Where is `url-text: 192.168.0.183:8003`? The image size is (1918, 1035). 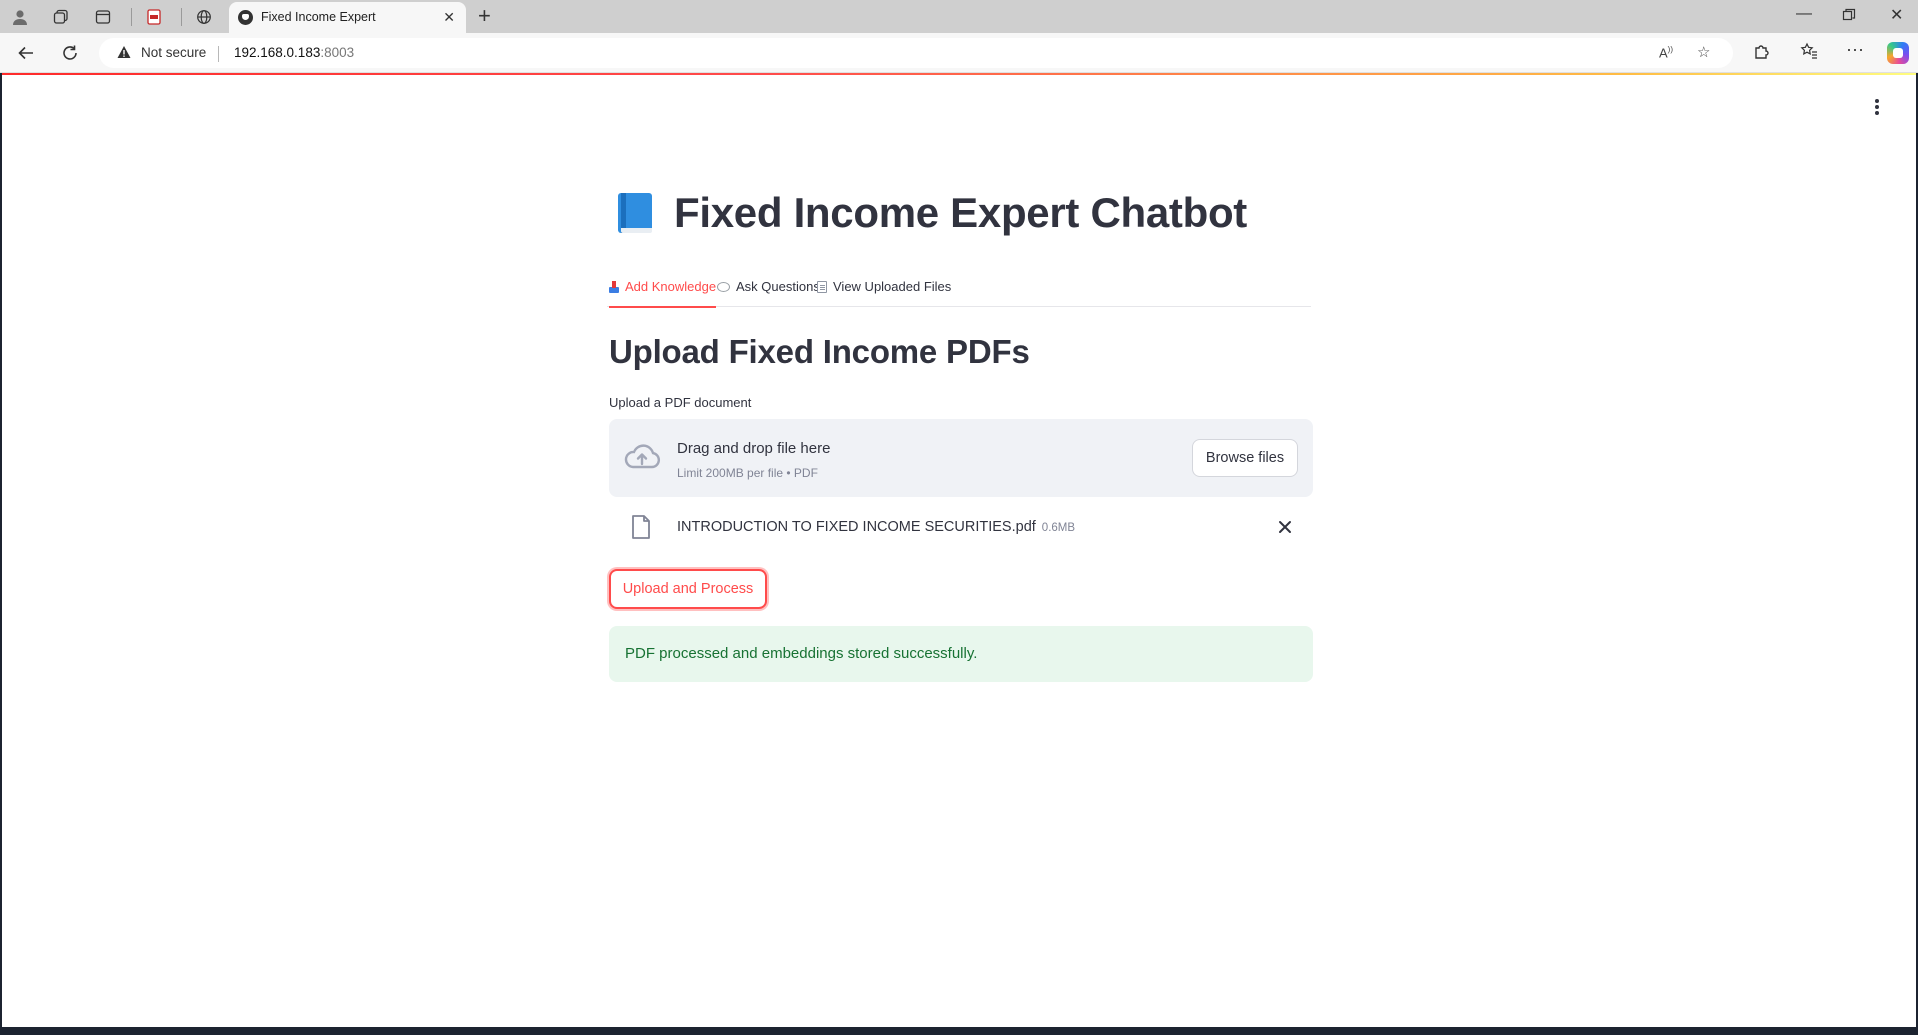
url-text: 192.168.0.183:8003 is located at coordinates (294, 52).